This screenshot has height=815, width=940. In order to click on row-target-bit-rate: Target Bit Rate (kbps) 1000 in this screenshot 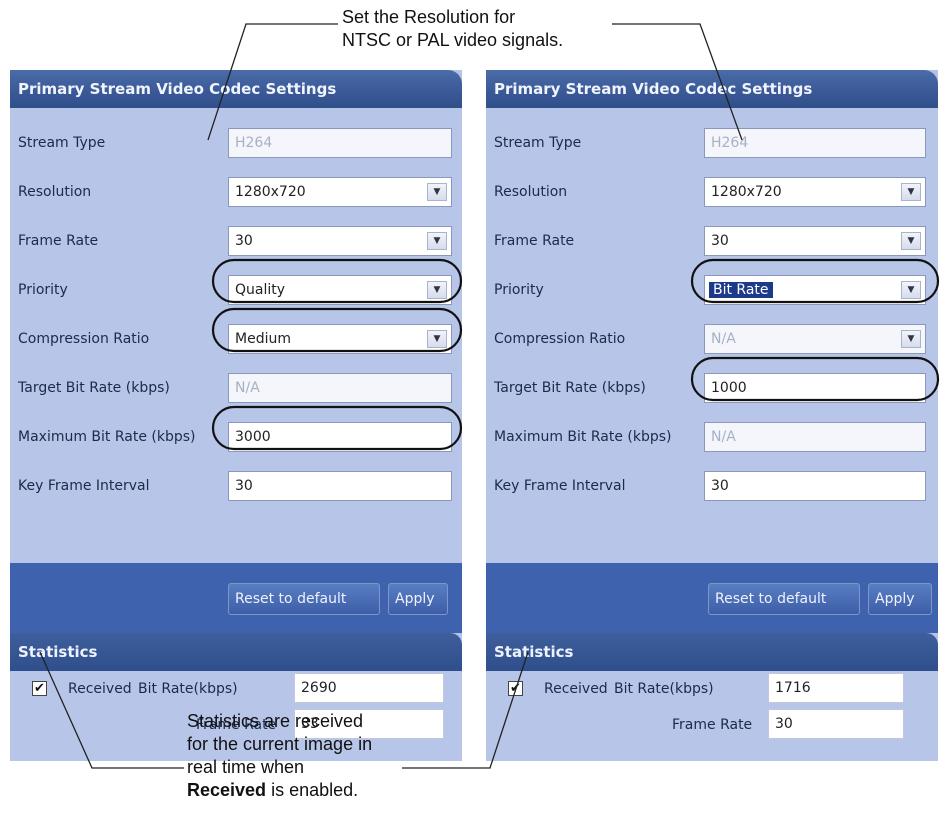, I will do `click(712, 387)`.